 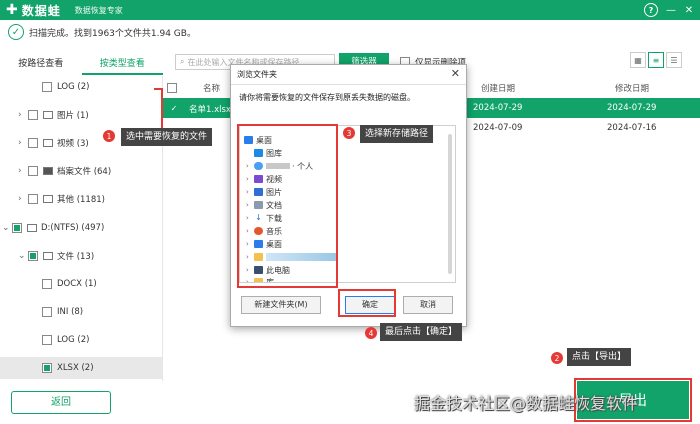 I want to click on tree-item-label: DOCX (1), so click(x=77, y=284).